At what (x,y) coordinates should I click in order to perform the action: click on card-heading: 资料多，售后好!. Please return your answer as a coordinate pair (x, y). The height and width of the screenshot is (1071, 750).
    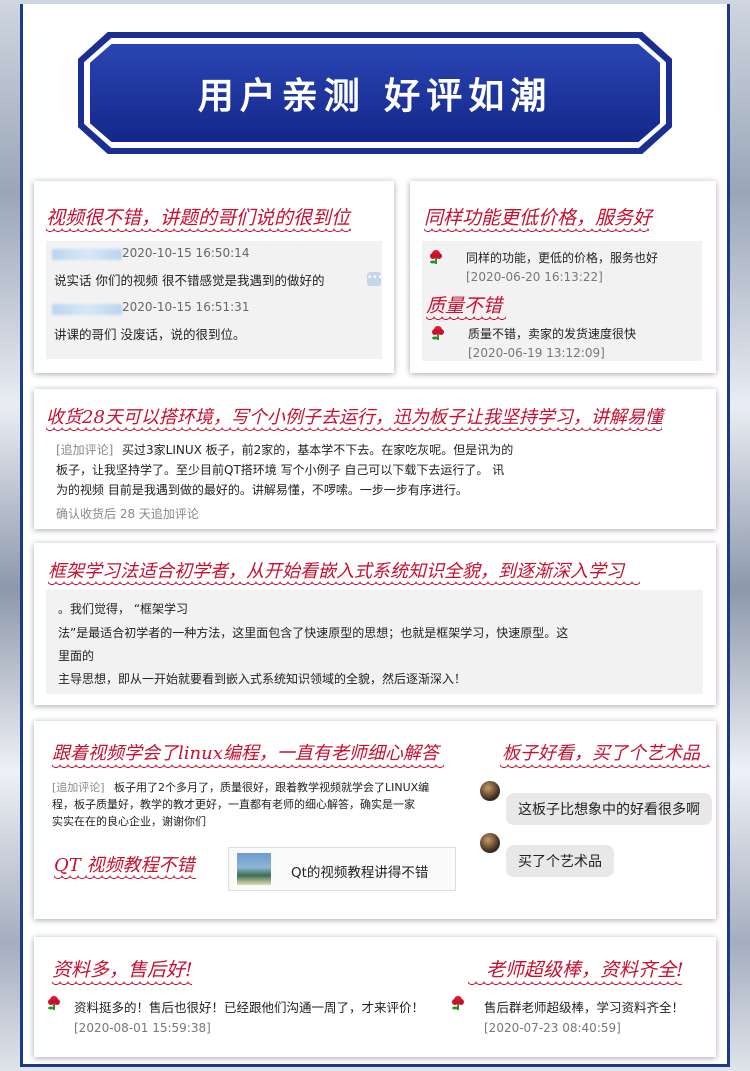
    Looking at the image, I should click on (122, 970).